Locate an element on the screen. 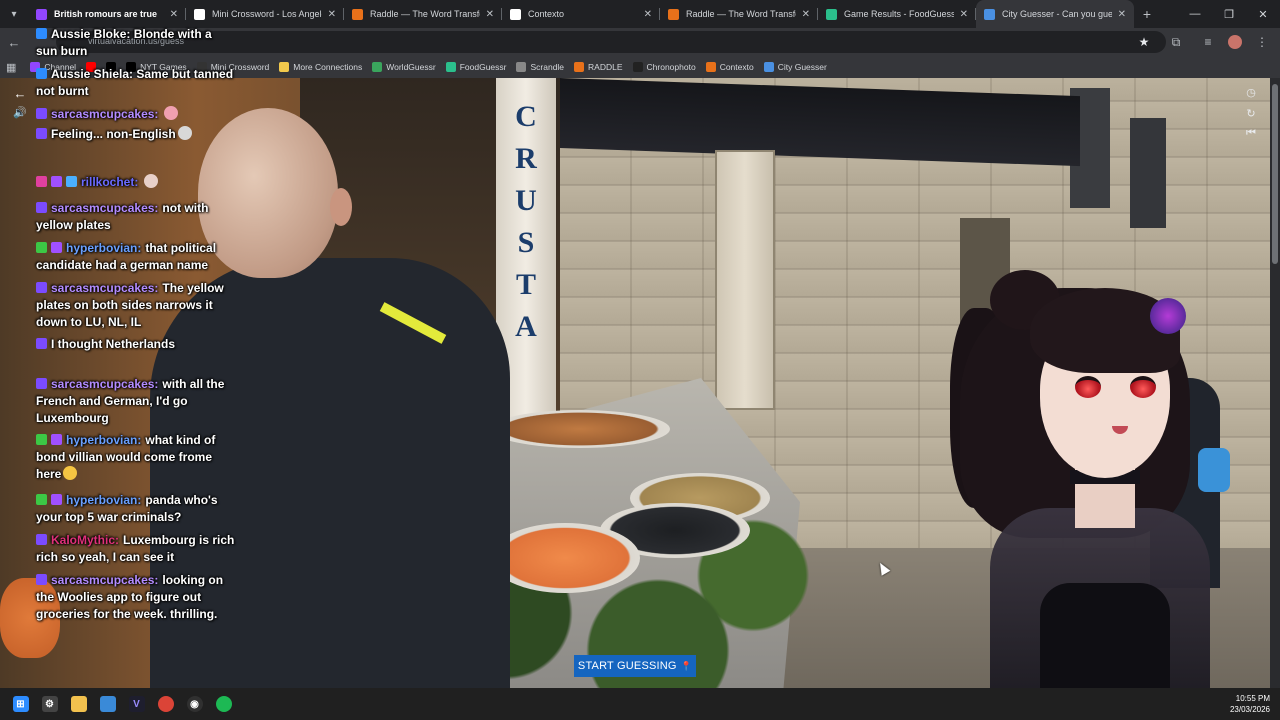 The height and width of the screenshot is (720, 1280). system-clock: 10:55 PM 23/03/2026 is located at coordinates (1250, 704).